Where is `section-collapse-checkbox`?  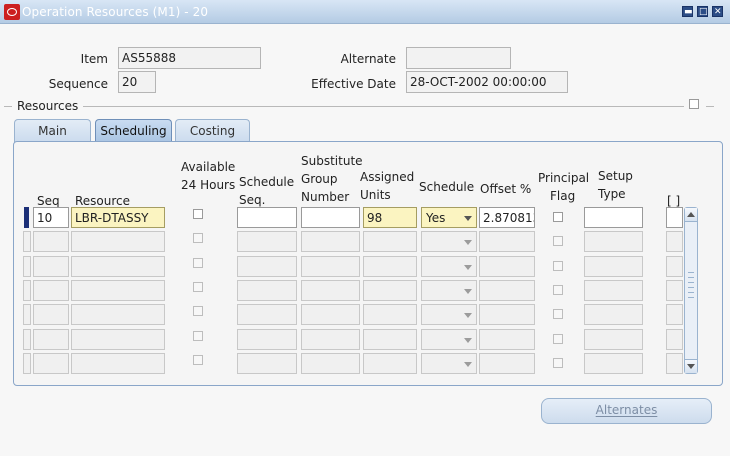 section-collapse-checkbox is located at coordinates (694, 104).